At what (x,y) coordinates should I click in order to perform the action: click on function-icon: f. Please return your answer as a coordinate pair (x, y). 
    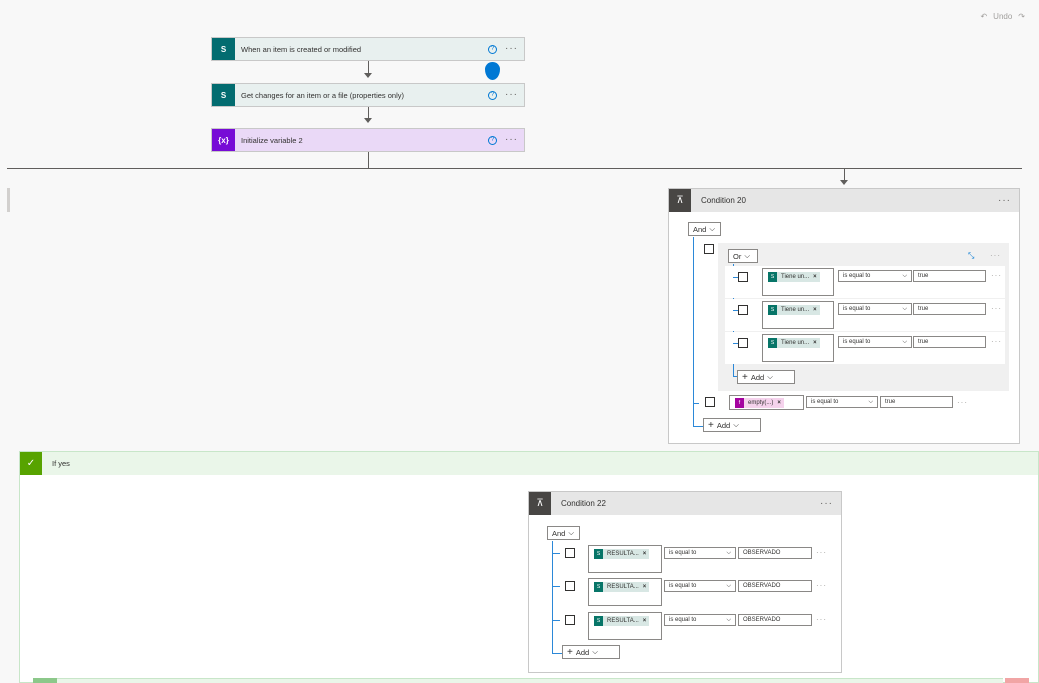
    Looking at the image, I should click on (739, 403).